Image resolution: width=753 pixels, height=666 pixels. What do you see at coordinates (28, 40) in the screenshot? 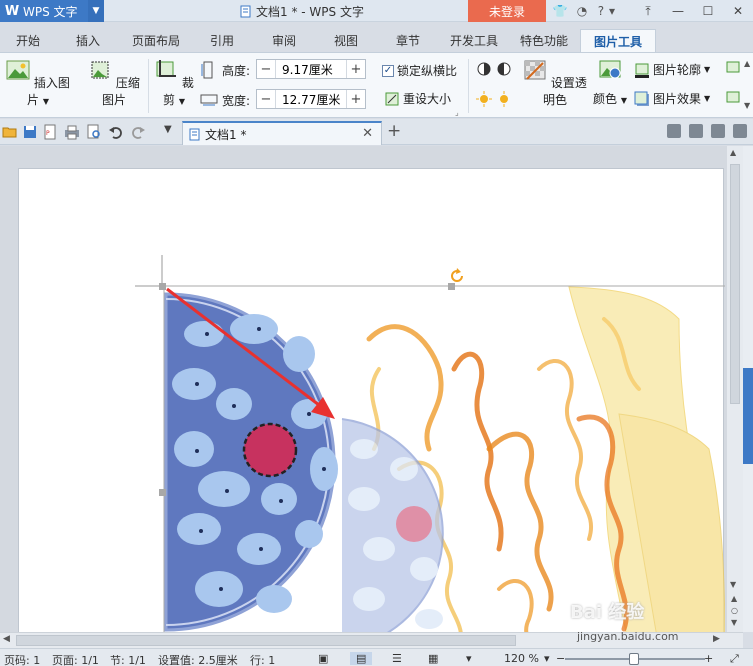
I see `tab-home: 开始` at bounding box center [28, 40].